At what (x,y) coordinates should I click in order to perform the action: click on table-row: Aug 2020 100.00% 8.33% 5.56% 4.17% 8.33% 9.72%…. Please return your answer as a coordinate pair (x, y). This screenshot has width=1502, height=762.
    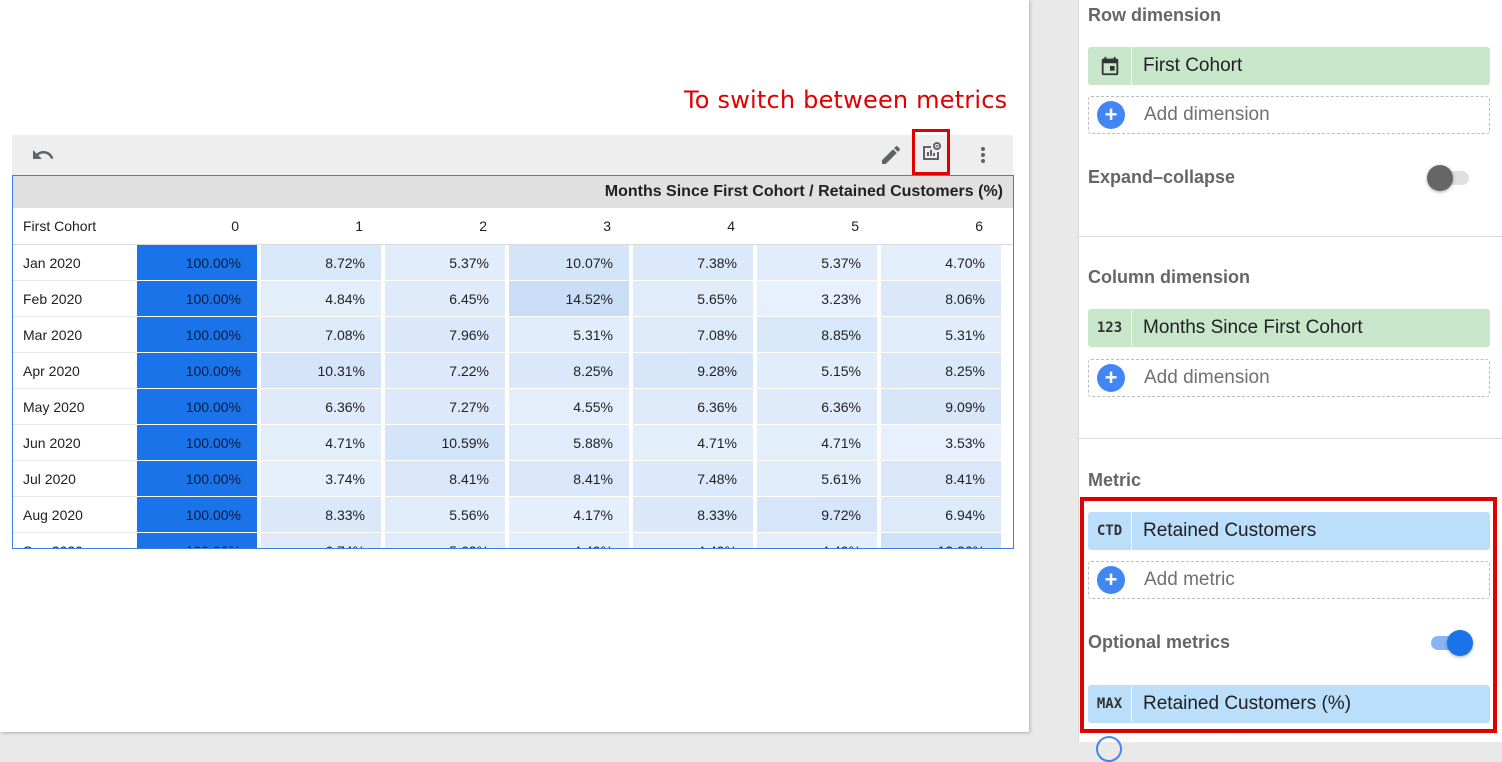
    Looking at the image, I should click on (513, 515).